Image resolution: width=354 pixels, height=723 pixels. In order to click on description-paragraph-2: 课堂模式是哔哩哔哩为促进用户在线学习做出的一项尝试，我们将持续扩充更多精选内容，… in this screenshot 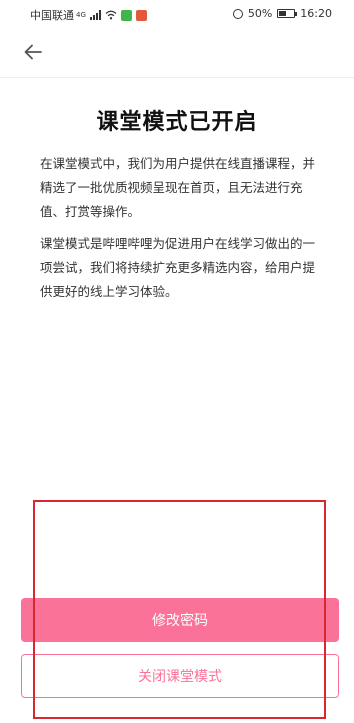, I will do `click(178, 267)`.